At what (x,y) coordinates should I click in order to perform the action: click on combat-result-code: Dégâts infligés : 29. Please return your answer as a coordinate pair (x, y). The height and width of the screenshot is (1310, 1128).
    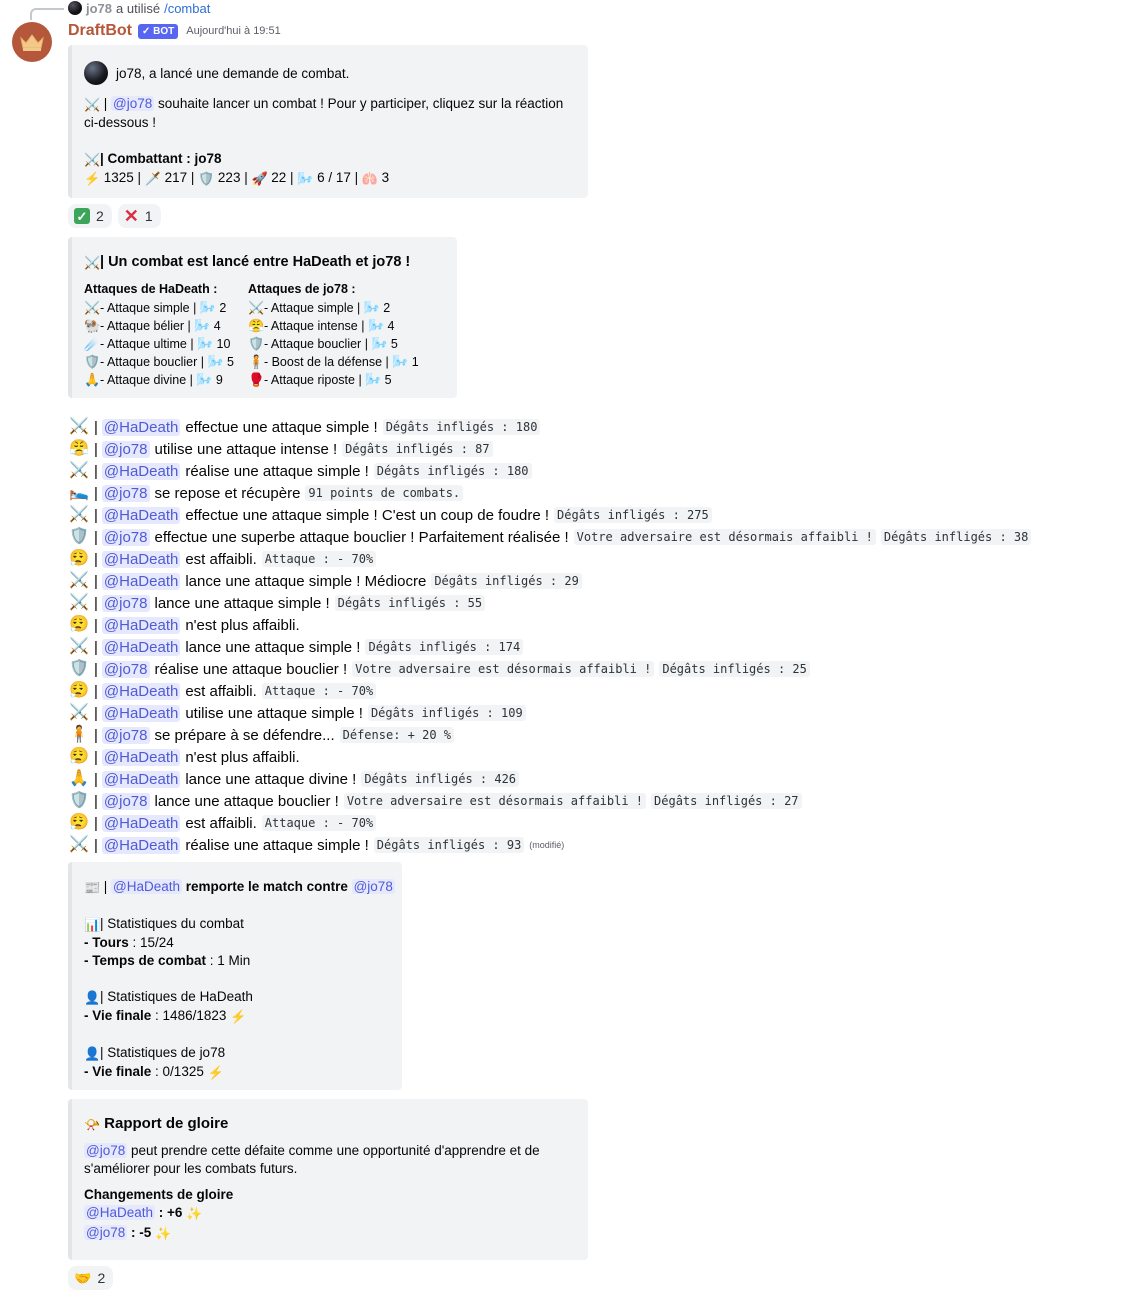
    Looking at the image, I should click on (506, 581).